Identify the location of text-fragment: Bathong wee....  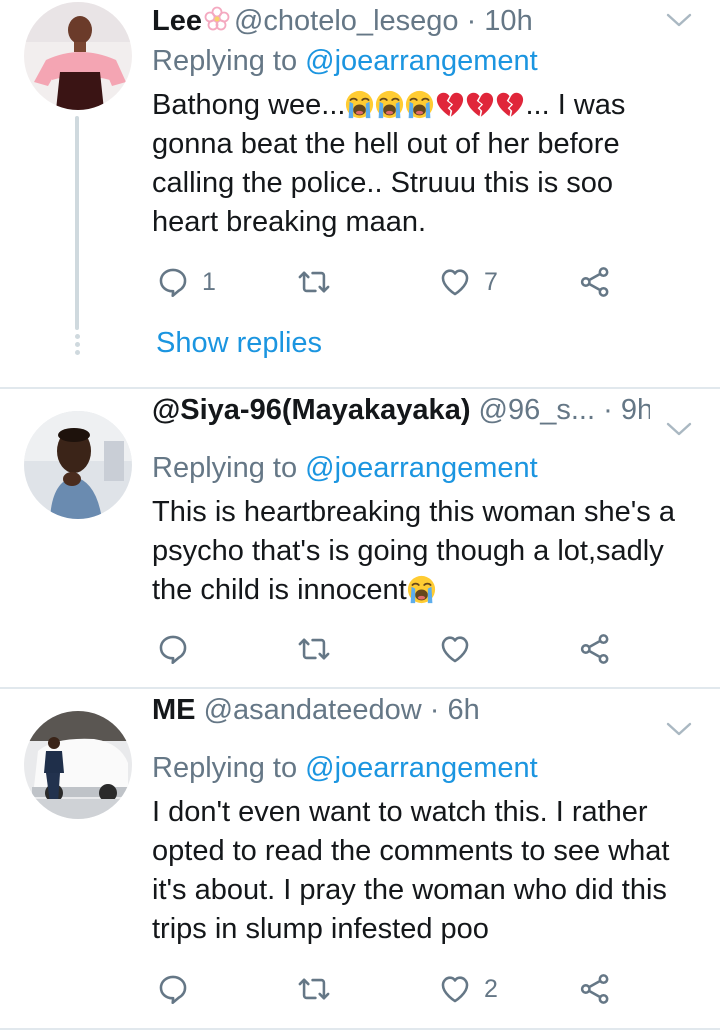
(249, 105).